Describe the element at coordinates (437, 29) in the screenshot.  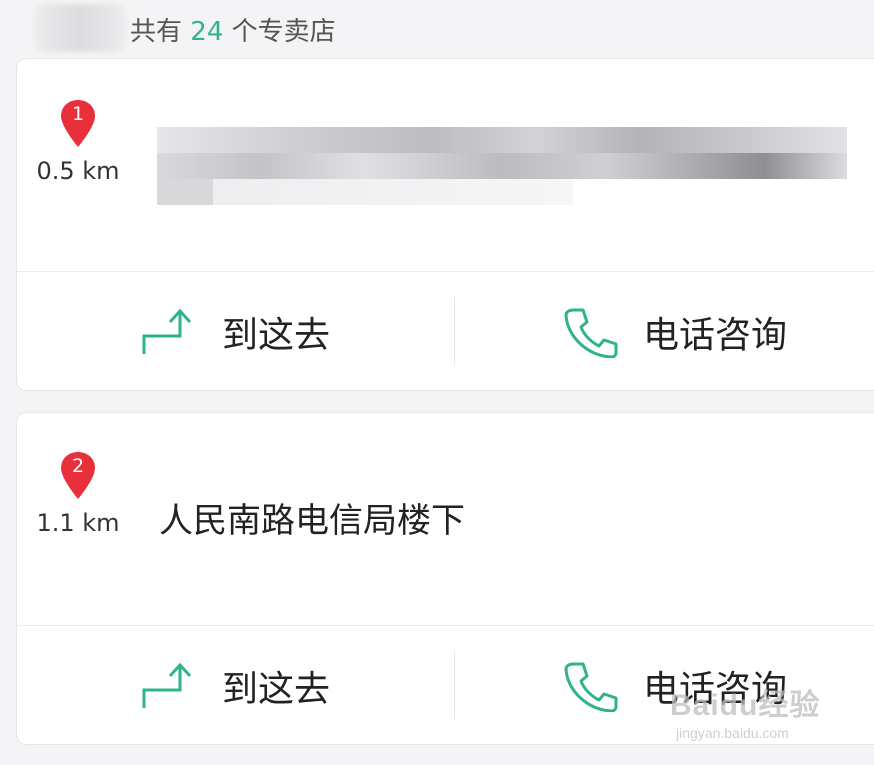
I see `store-count-header: 共有 24 个专卖店` at that location.